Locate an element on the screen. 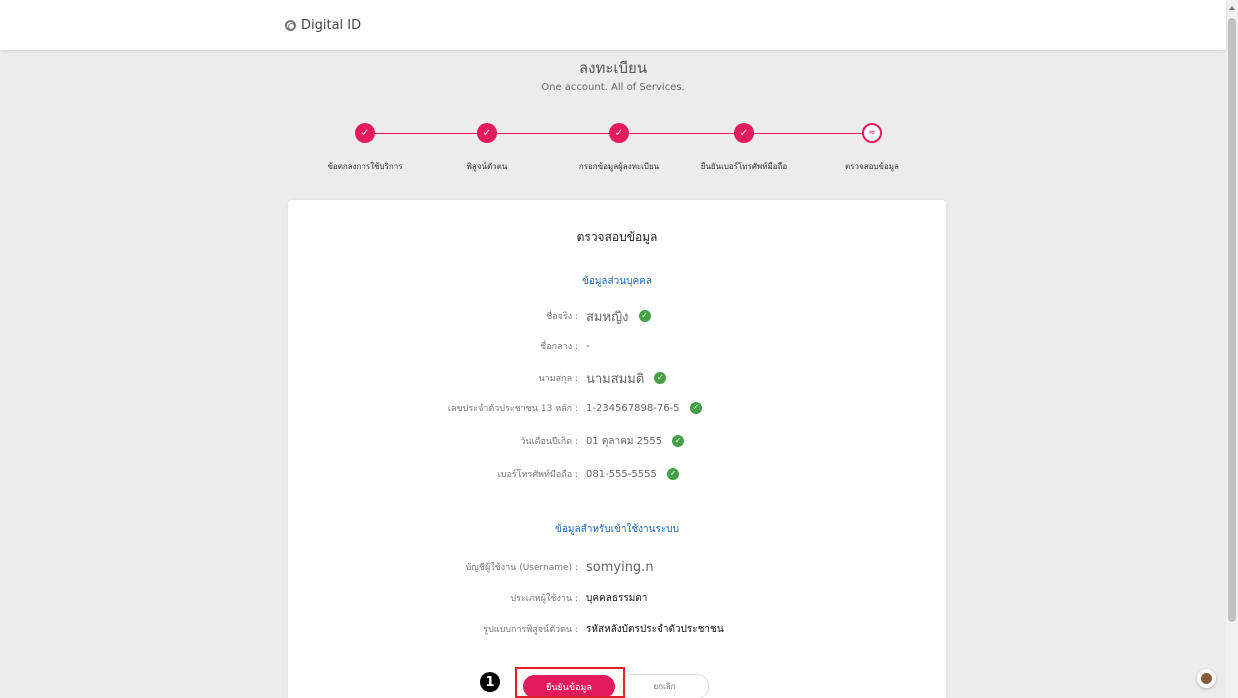  login-section-title: ข้อมูลสำหรับเข้าใช้งานระบบ is located at coordinates (617, 529).